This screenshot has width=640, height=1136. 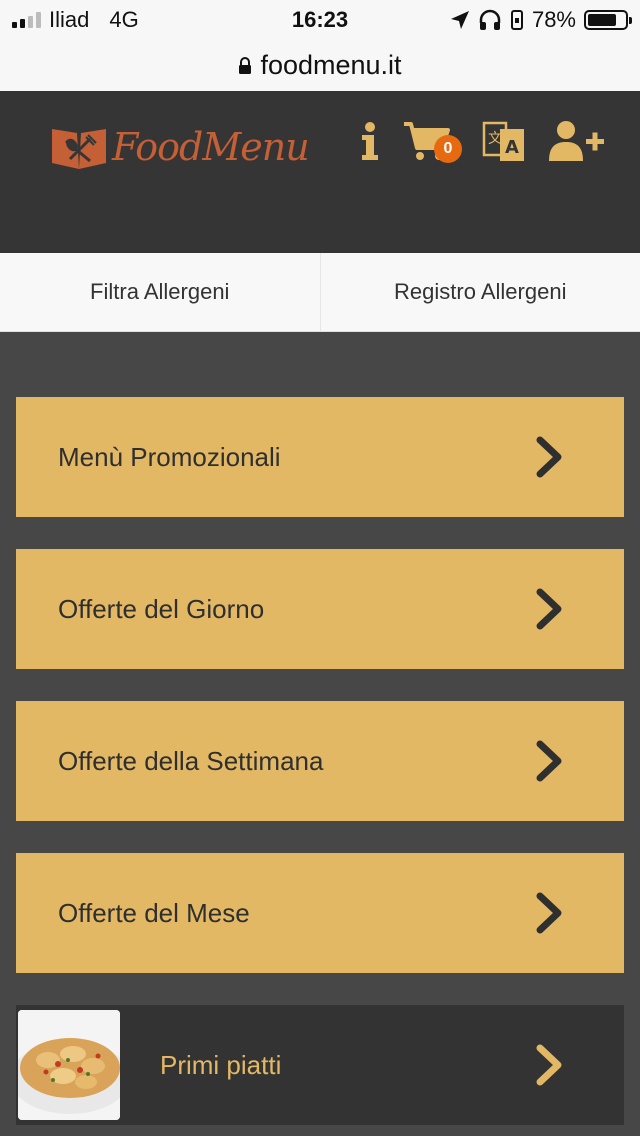 I want to click on menu-item-daily-offers: Offerte del Giorno, so click(x=320, y=609).